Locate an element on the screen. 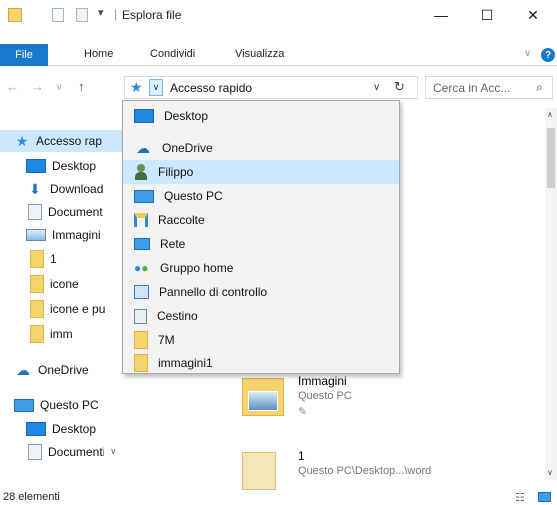  pictures-folder-icon is located at coordinates (263, 397).